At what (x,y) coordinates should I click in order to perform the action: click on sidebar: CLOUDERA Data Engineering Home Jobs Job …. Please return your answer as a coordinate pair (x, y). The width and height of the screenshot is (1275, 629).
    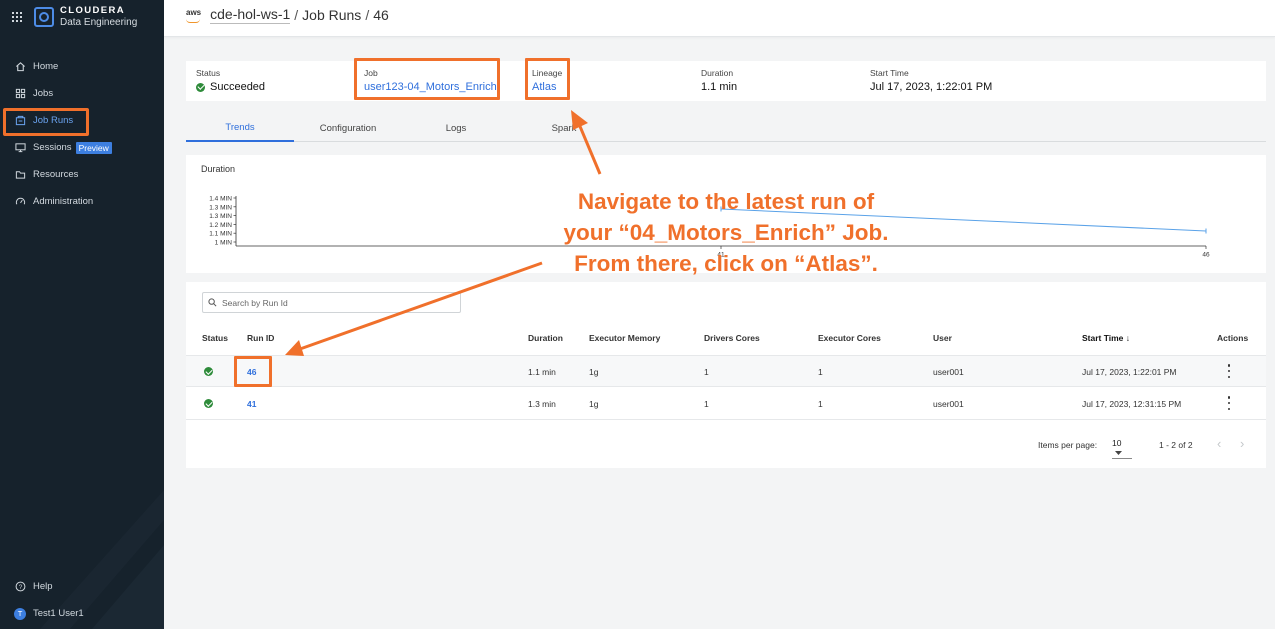
    Looking at the image, I should click on (82, 314).